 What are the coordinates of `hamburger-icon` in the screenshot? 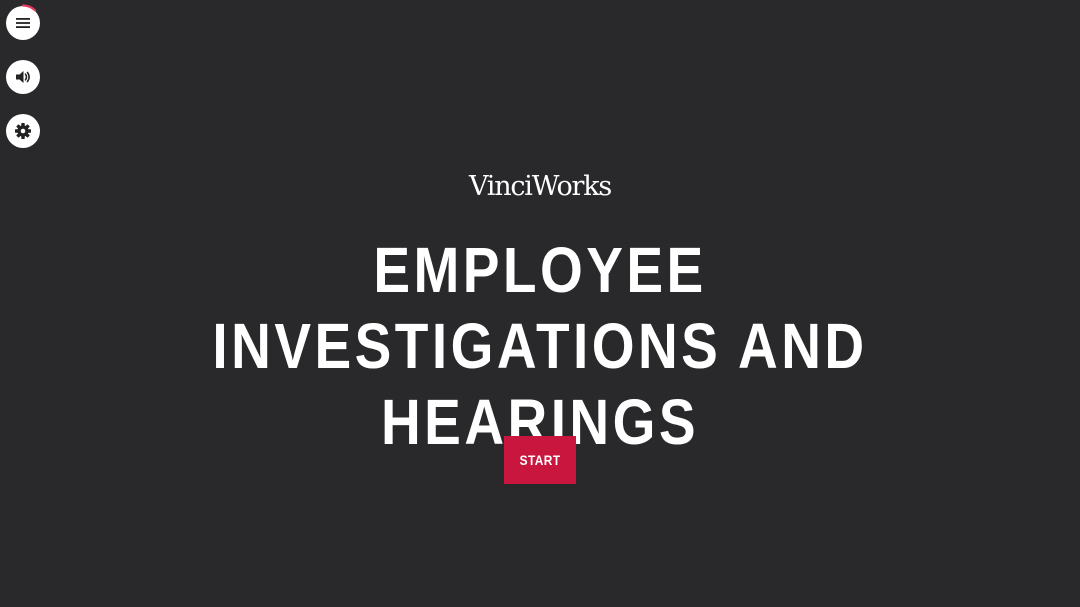 It's located at (23, 23).